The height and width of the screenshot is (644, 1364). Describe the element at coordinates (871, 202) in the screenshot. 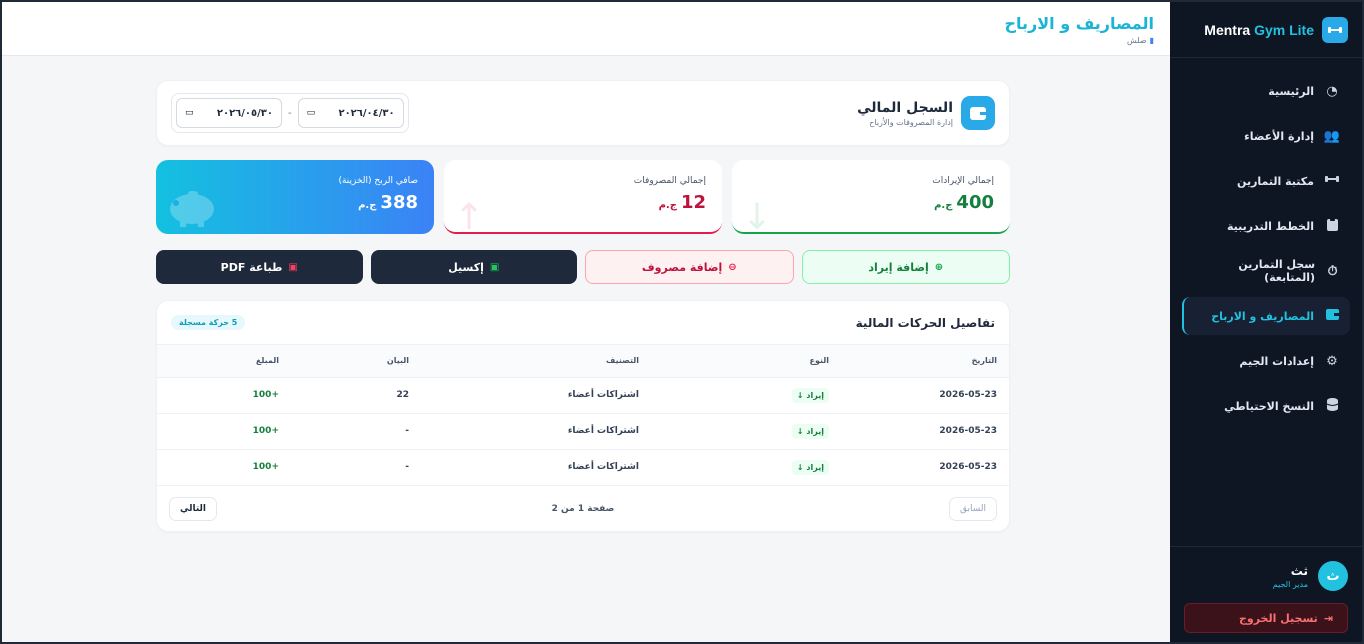

I see `stat-value: 400 ج.م` at that location.